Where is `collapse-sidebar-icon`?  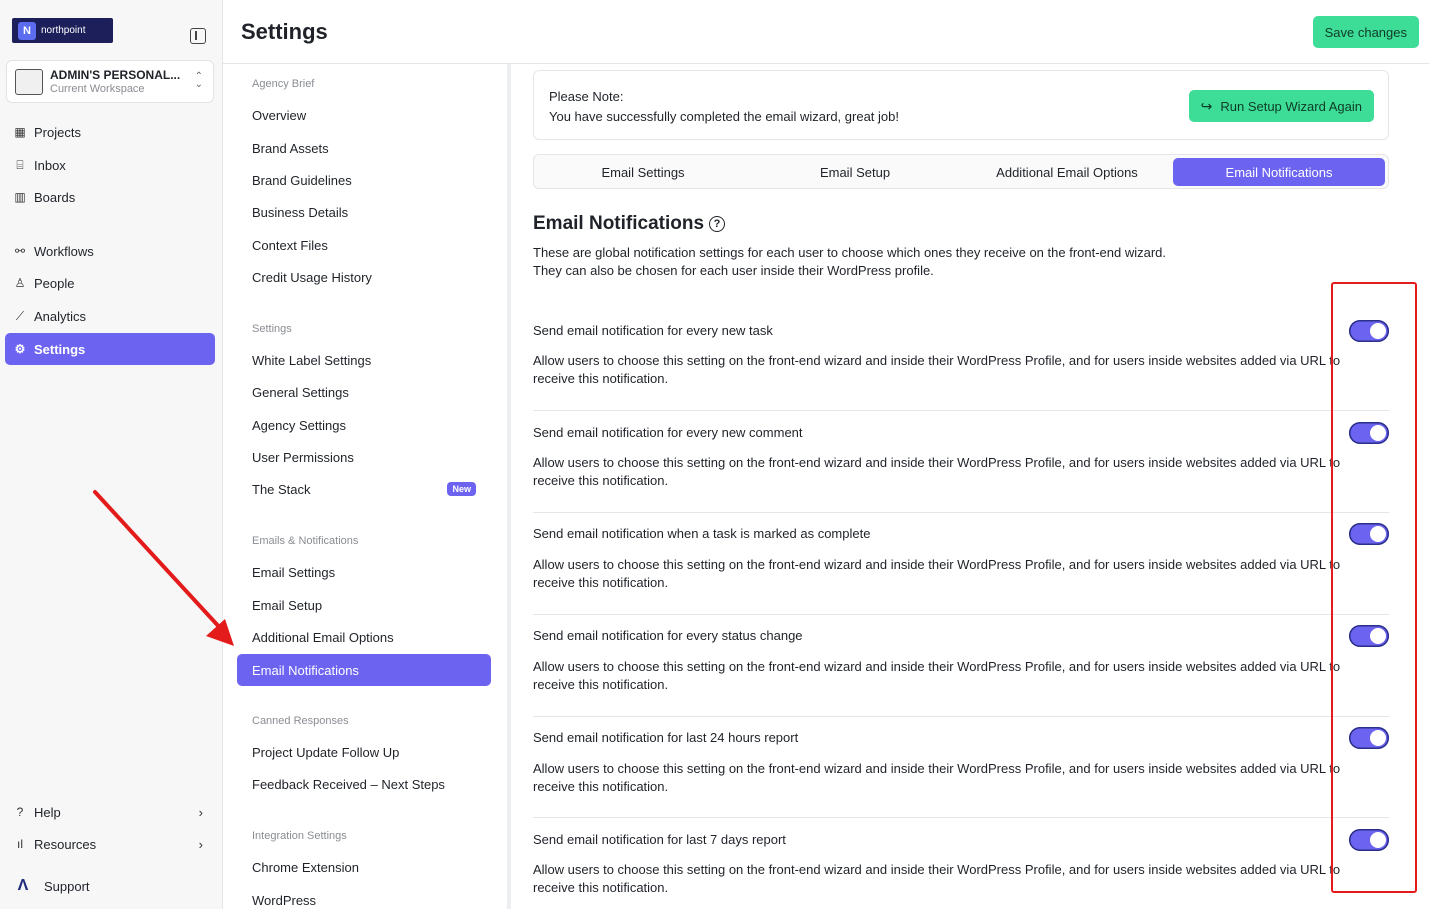 collapse-sidebar-icon is located at coordinates (198, 36).